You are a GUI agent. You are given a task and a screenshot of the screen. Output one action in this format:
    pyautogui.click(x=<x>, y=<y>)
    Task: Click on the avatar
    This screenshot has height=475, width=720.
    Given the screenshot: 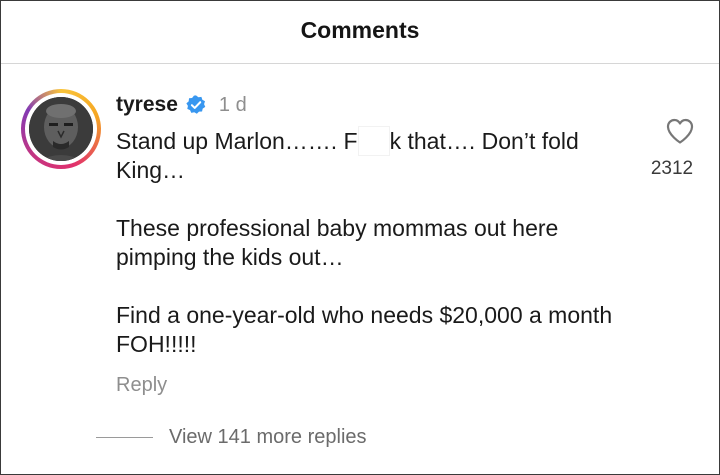 What is the action you would take?
    pyautogui.click(x=61, y=129)
    